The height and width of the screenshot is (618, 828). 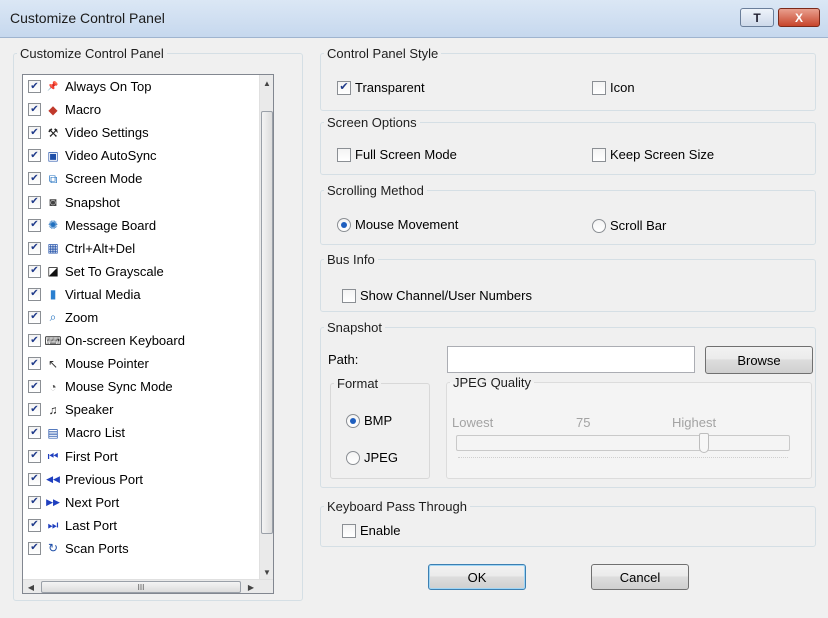 What do you see at coordinates (383, 53) in the screenshot?
I see `control-panel-style-legend: Control Panel Style` at bounding box center [383, 53].